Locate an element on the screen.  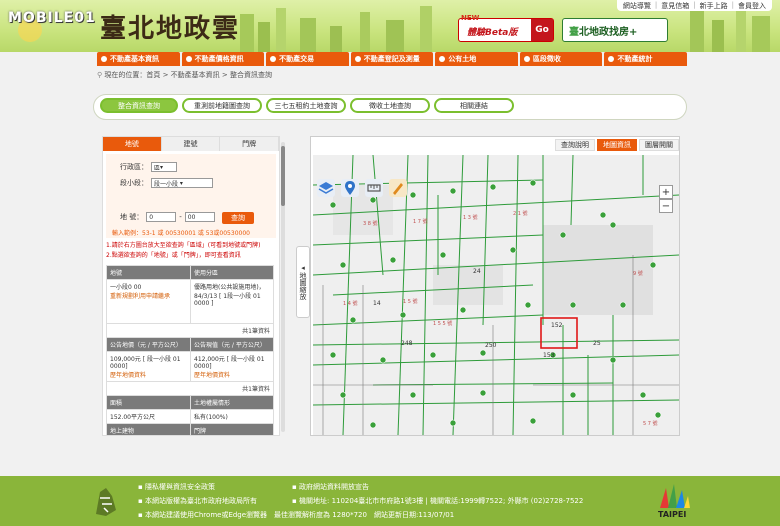
house-prefix: 臺 is located at coordinates (574, 32).